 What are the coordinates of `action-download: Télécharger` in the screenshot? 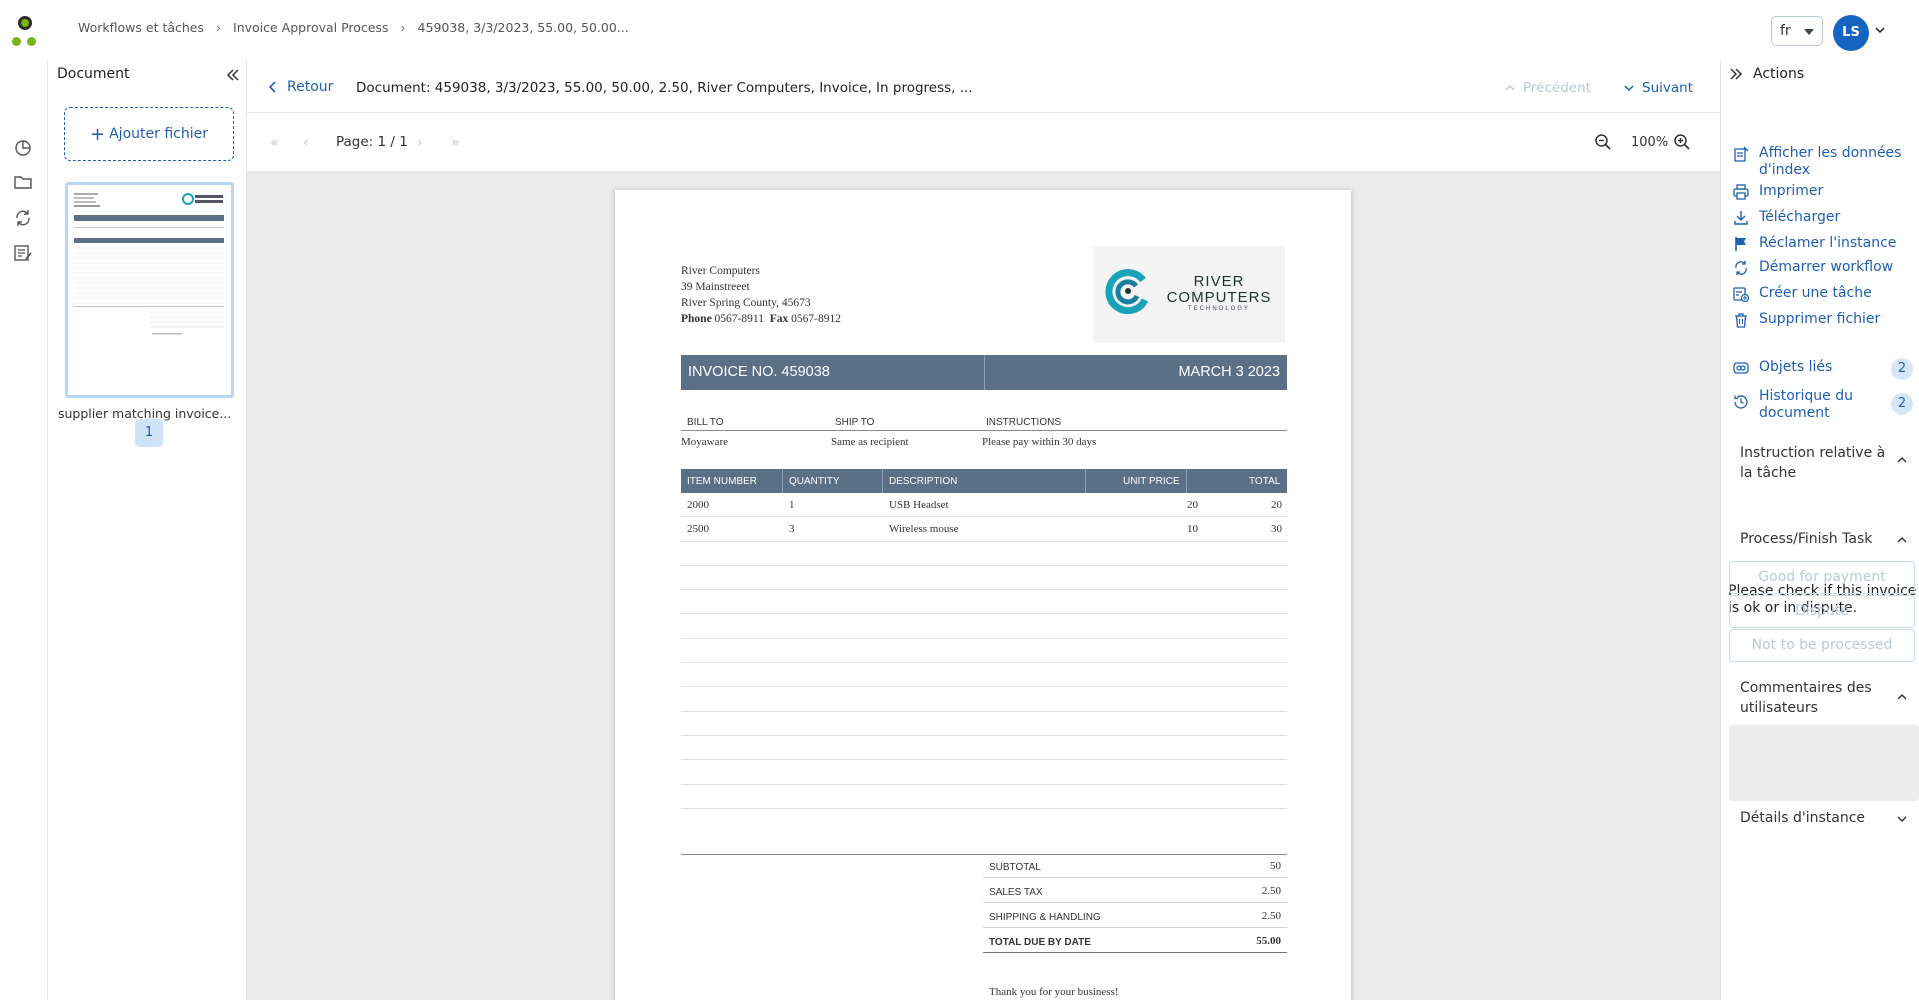 It's located at (1823, 217).